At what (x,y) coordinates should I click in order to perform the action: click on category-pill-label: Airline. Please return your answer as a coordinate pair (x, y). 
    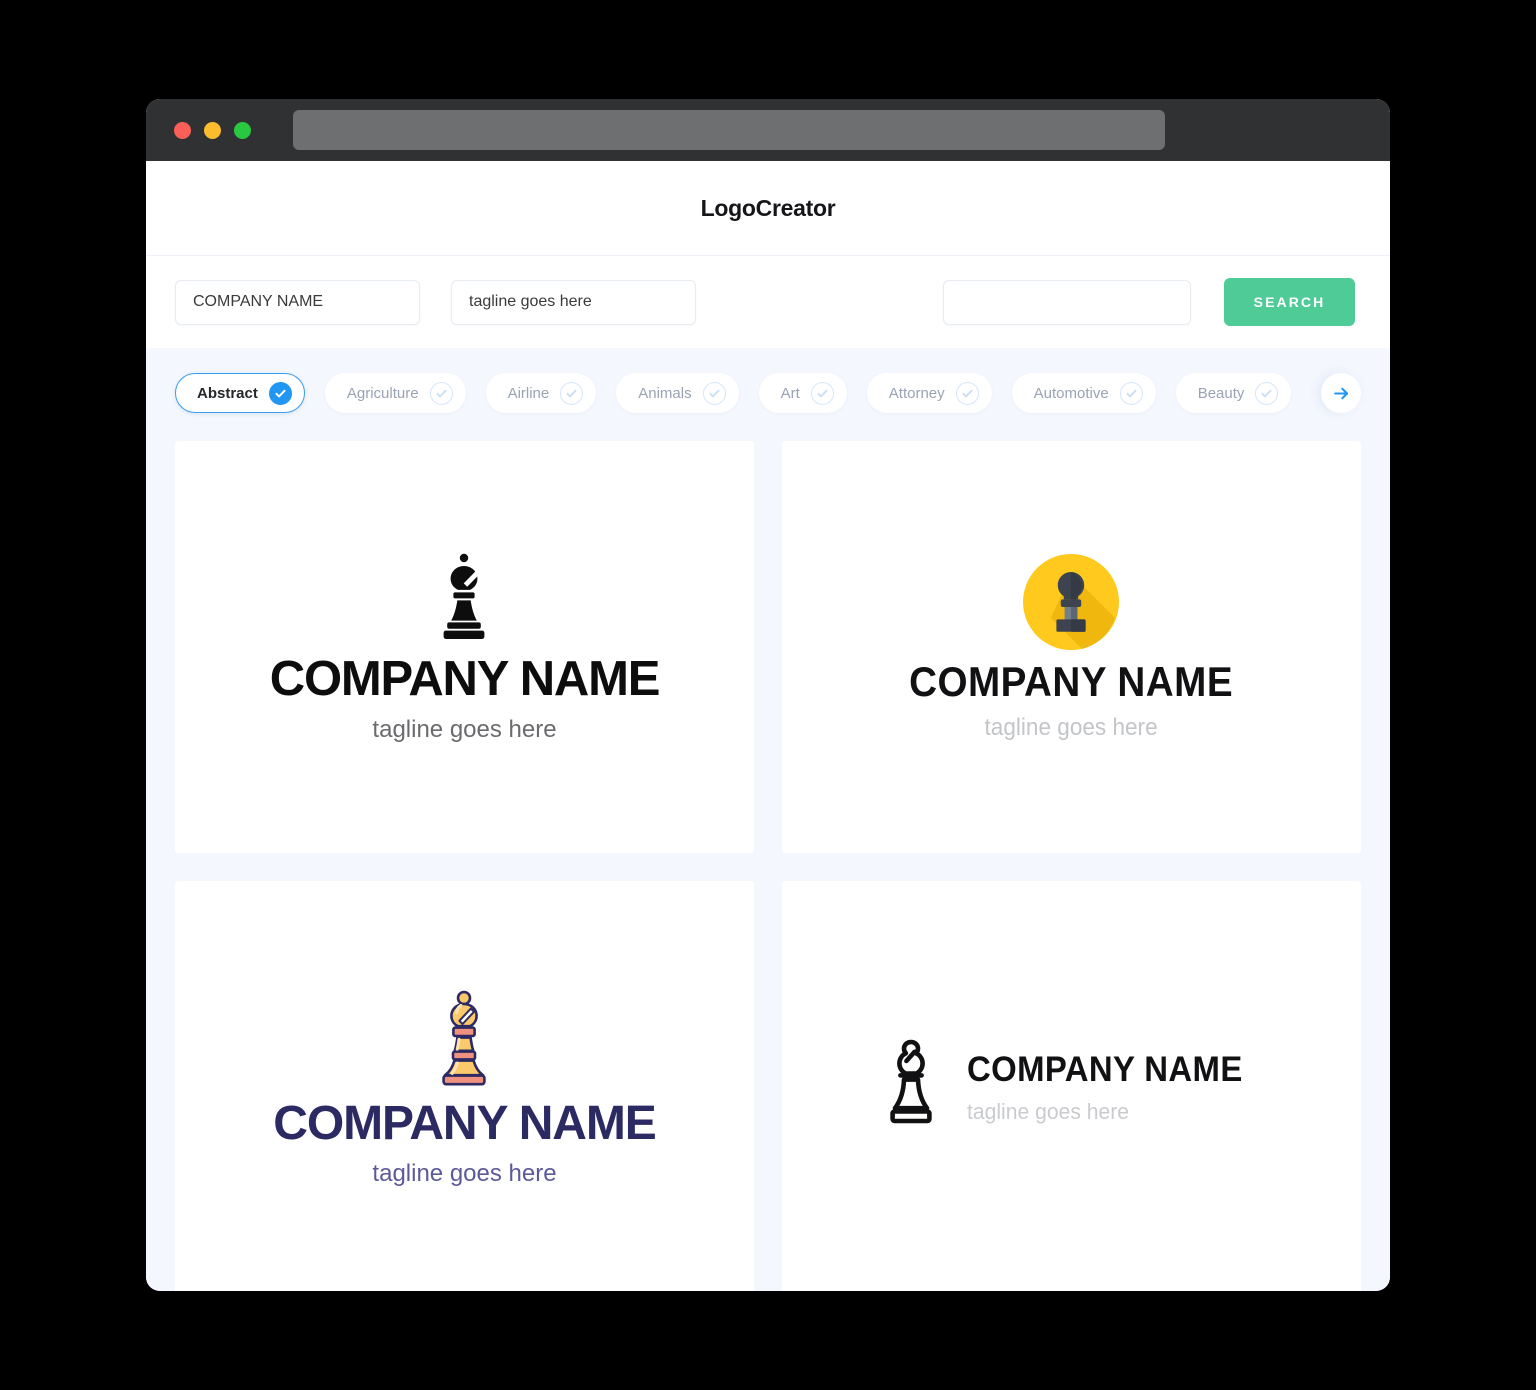
    Looking at the image, I should click on (528, 393).